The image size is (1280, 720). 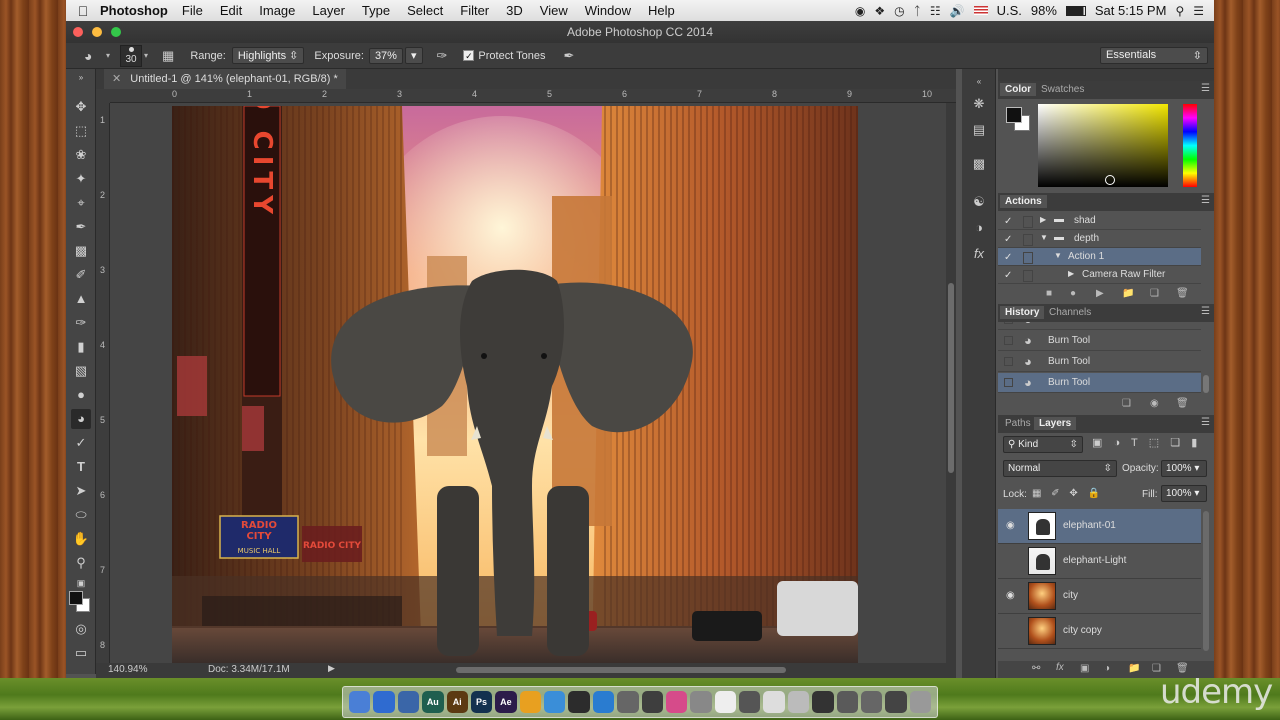 What do you see at coordinates (1055, 493) in the screenshot?
I see `lock-image-icon: ✐` at bounding box center [1055, 493].